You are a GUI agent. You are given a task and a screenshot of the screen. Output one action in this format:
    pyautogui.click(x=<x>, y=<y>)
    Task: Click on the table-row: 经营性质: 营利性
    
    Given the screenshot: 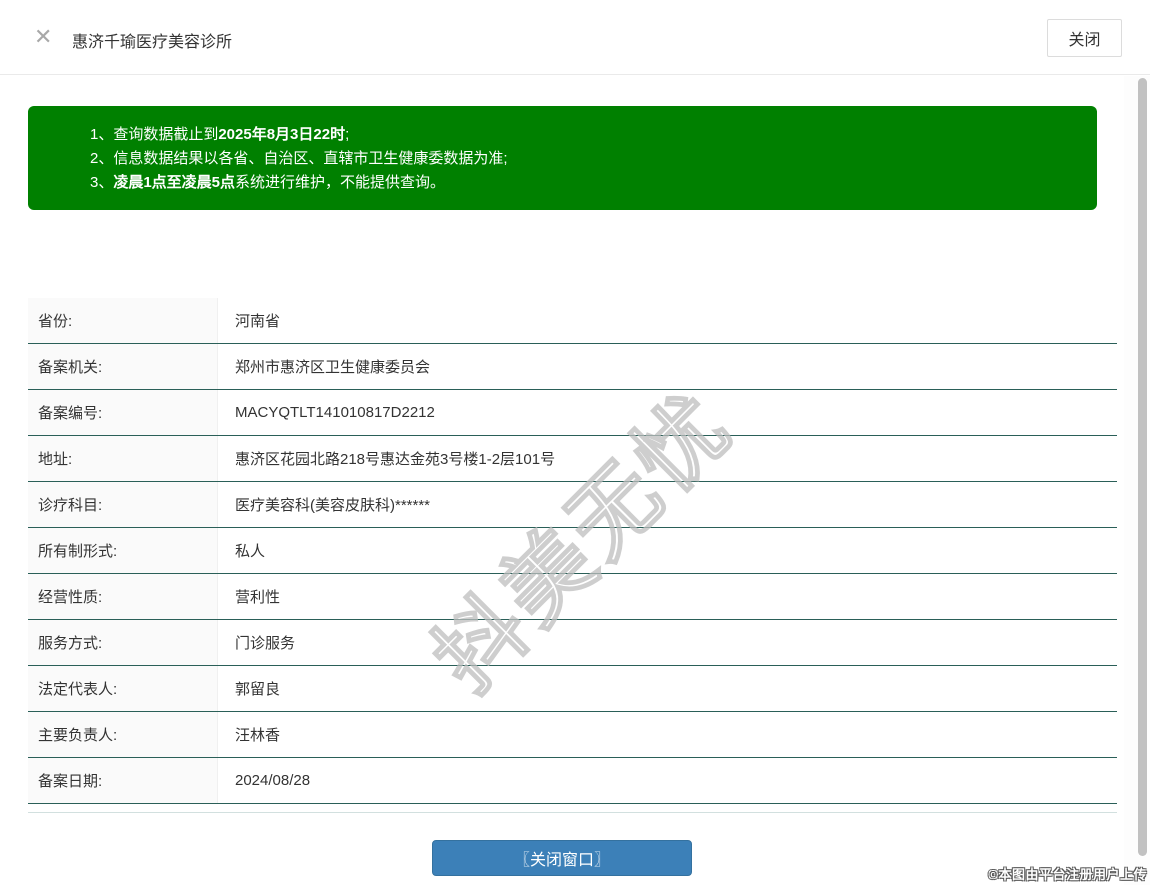 What is the action you would take?
    pyautogui.click(x=572, y=597)
    